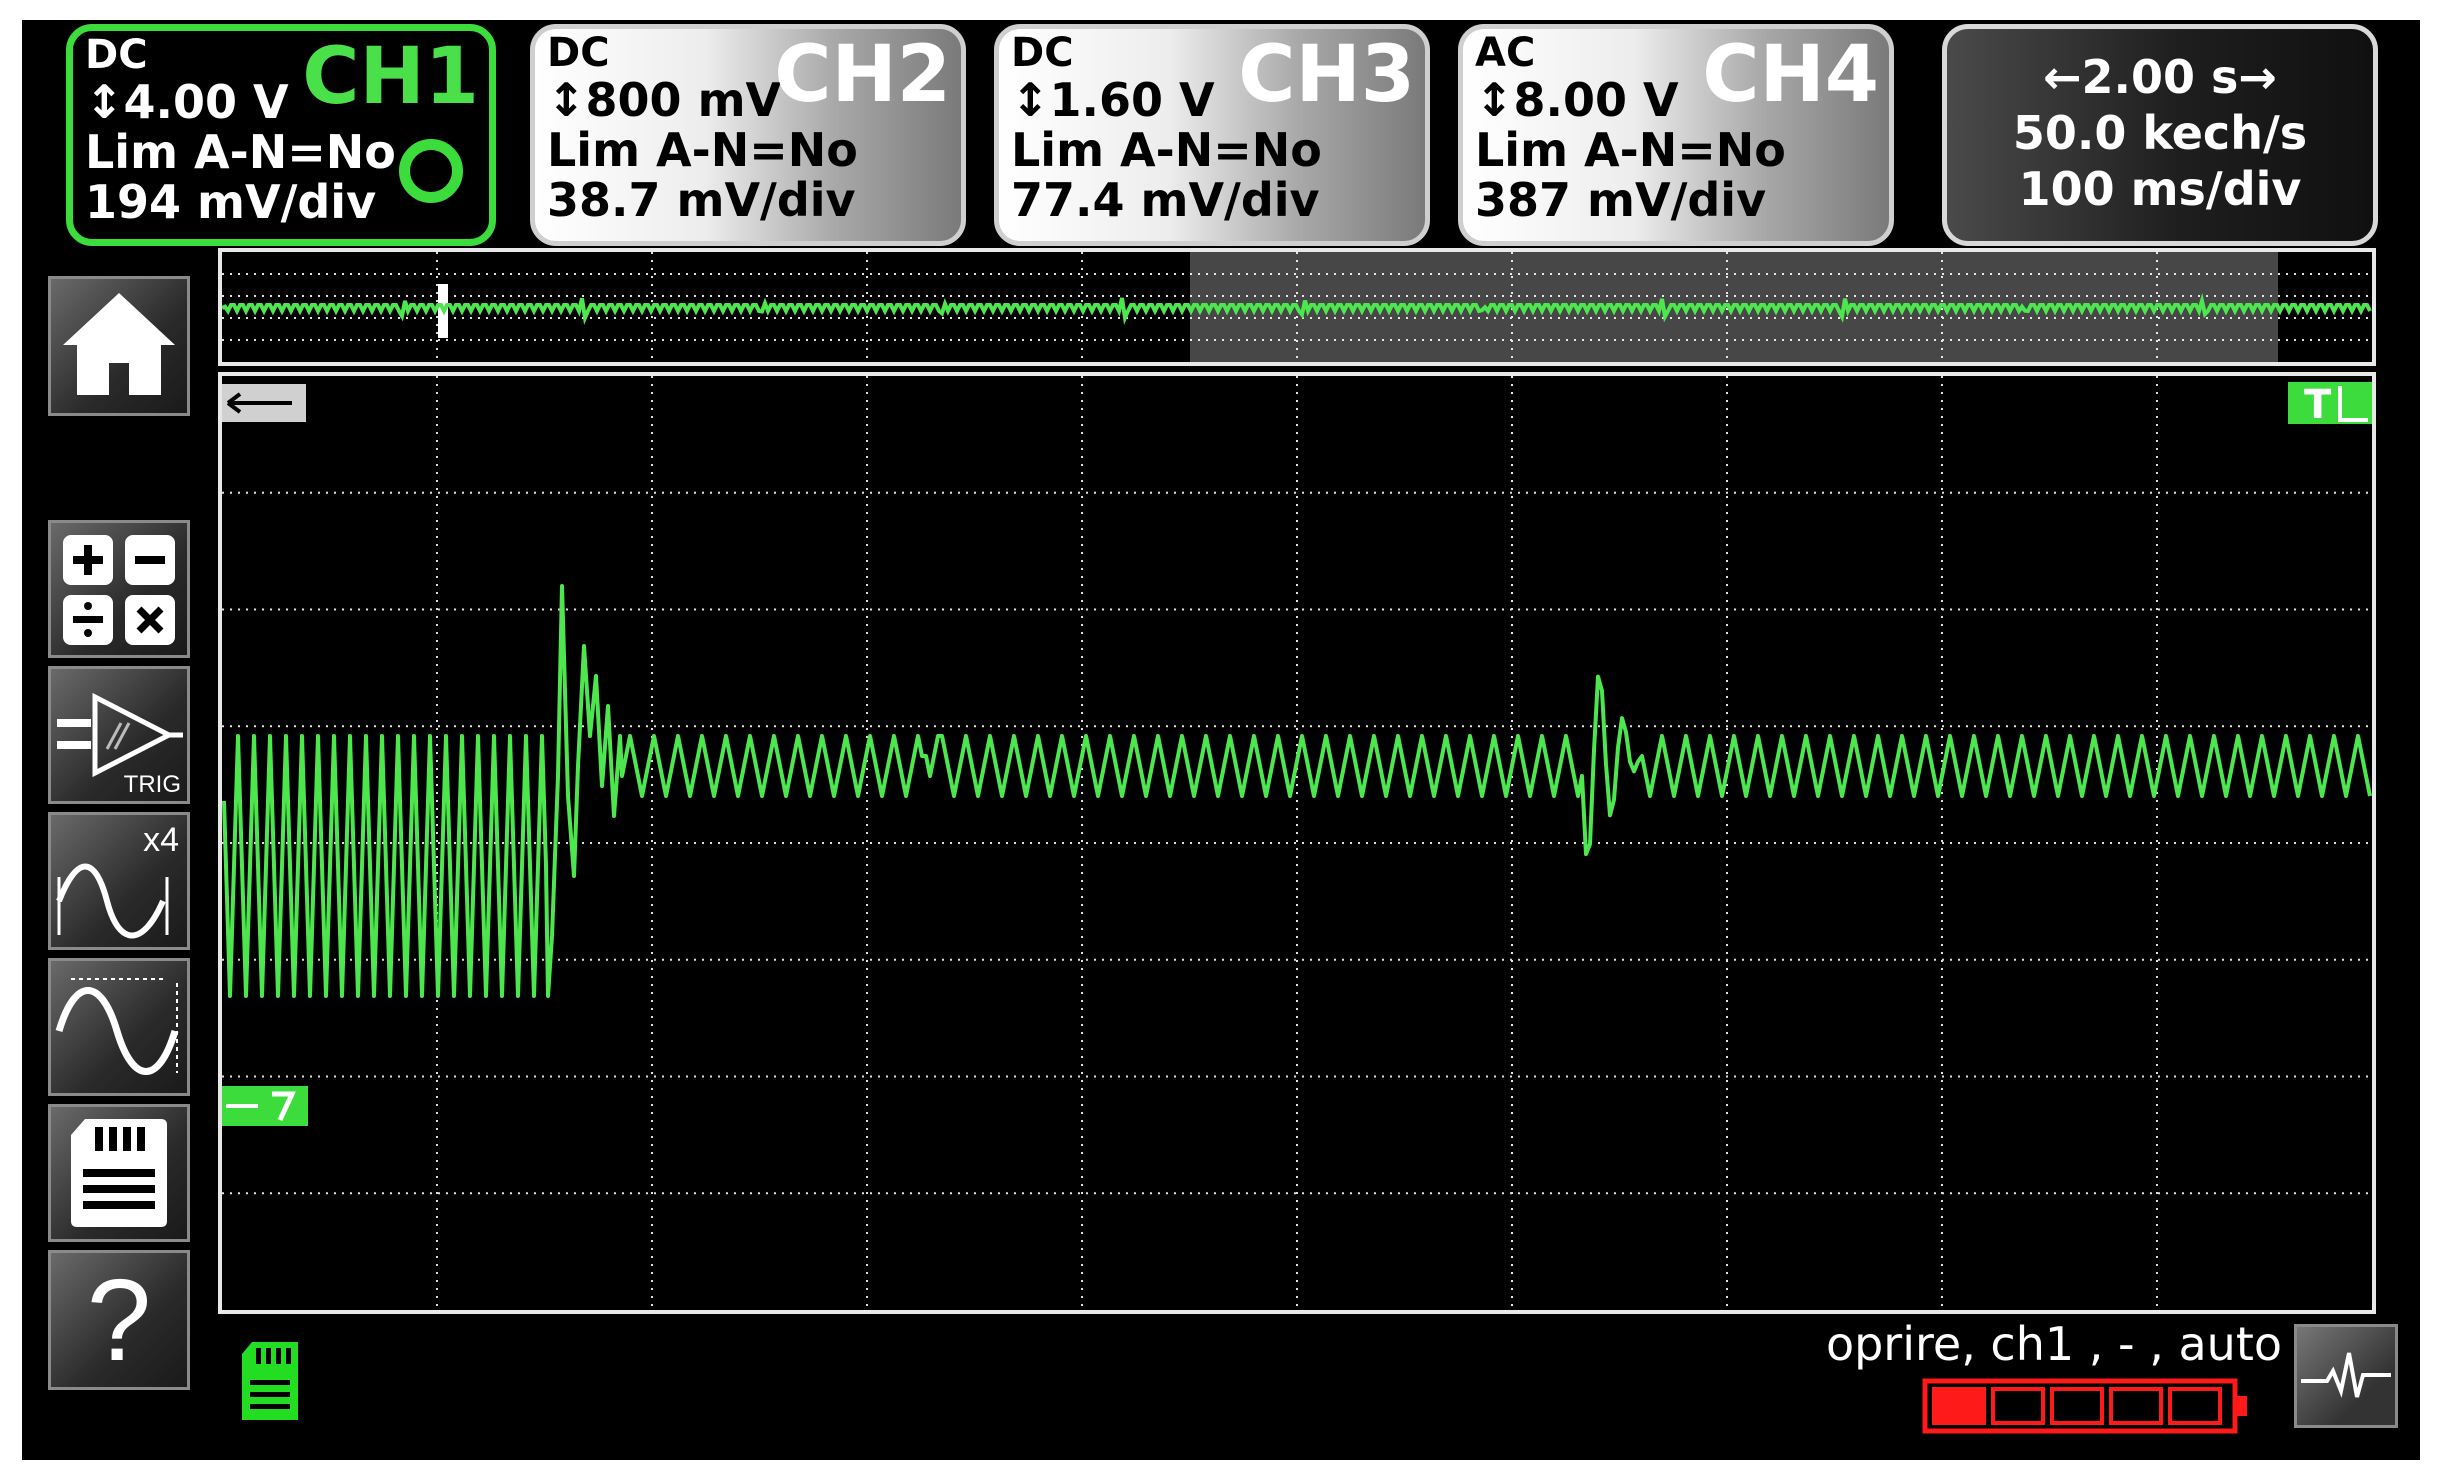  What do you see at coordinates (1166, 150) in the screenshot?
I see `channel-3-limit: Lim A-N=No` at bounding box center [1166, 150].